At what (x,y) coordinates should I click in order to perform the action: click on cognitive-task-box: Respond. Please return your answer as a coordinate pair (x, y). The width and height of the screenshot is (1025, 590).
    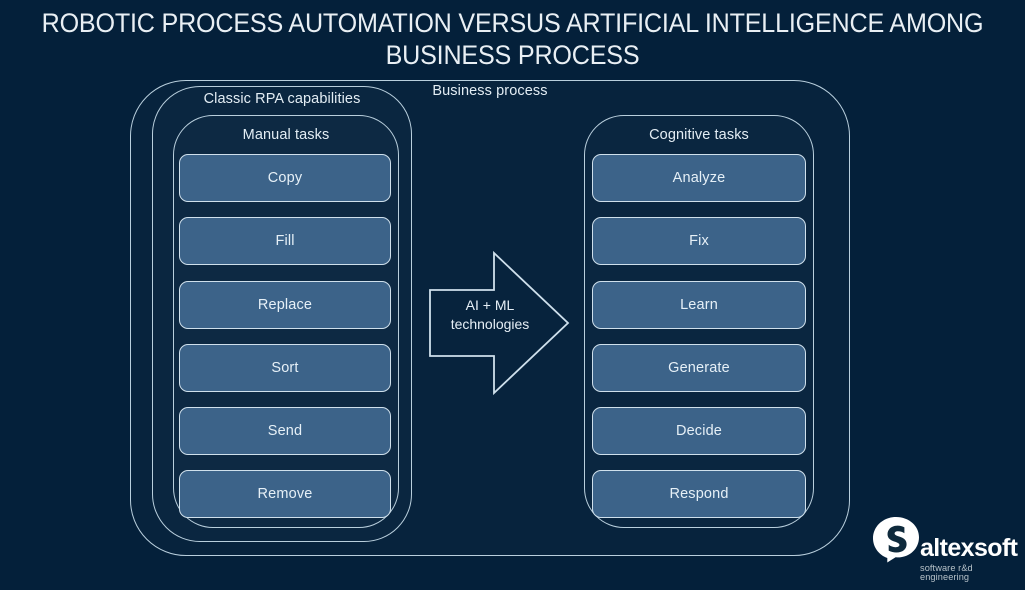
    Looking at the image, I should click on (699, 494).